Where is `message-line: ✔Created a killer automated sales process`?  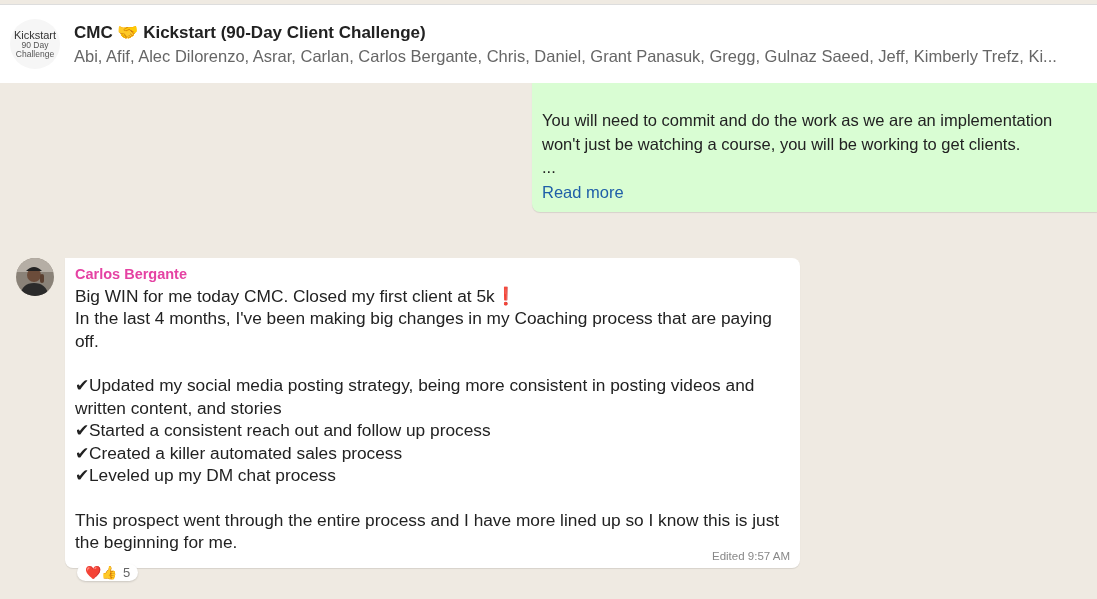
message-line: ✔Created a killer automated sales process is located at coordinates (239, 452).